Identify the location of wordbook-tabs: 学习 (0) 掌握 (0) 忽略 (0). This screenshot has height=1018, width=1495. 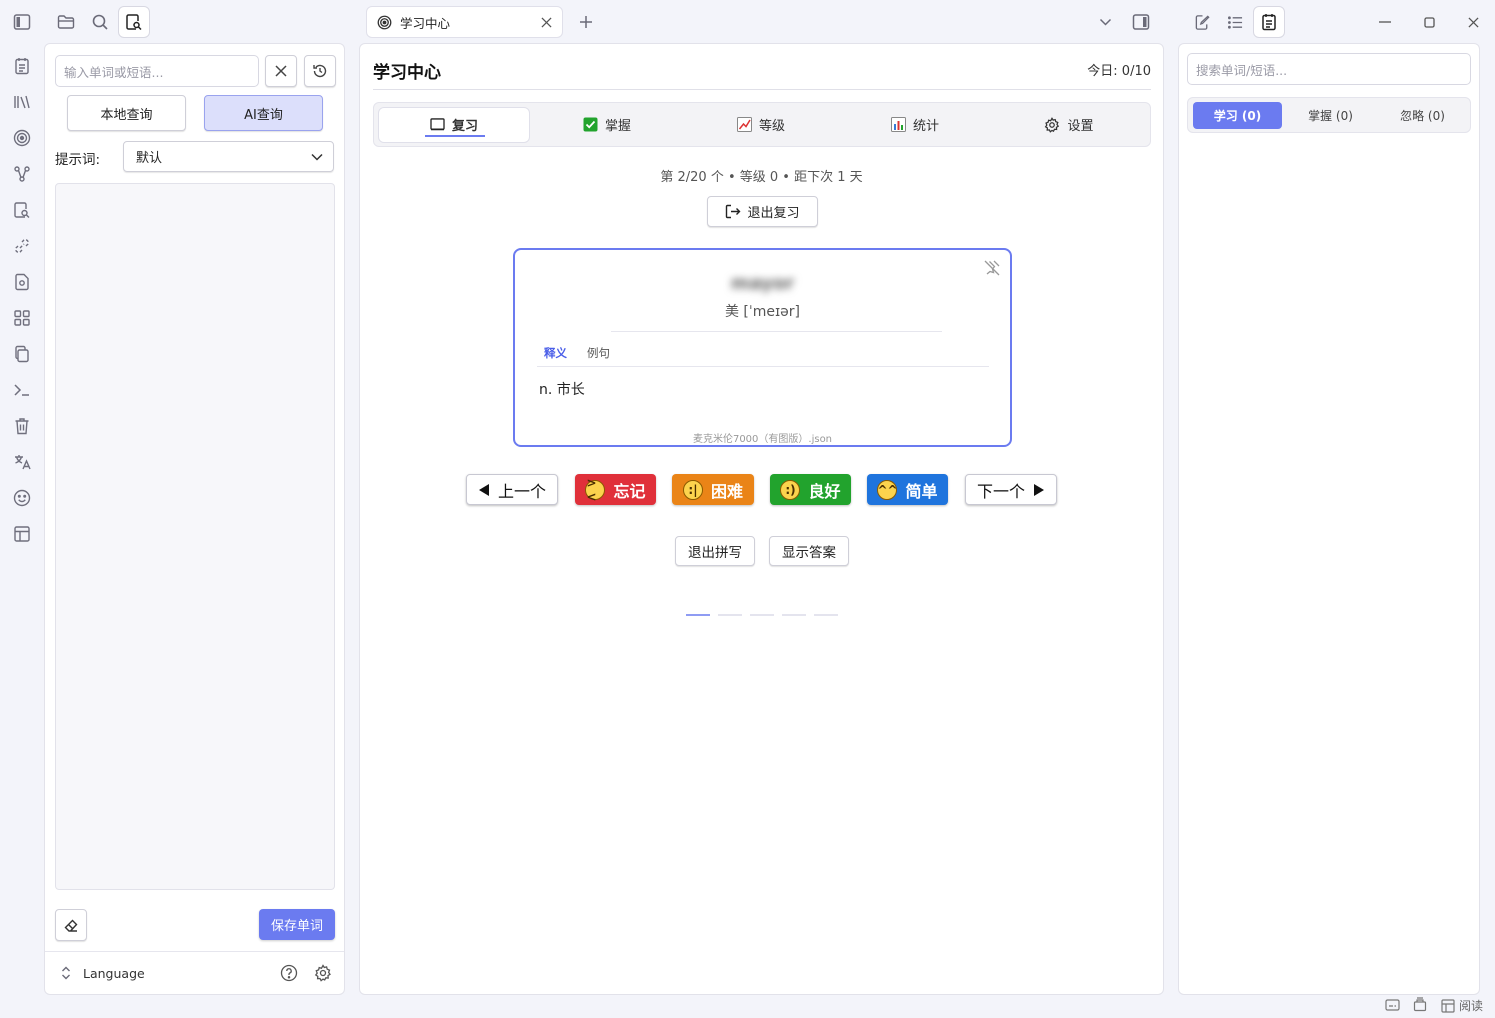
(1329, 115).